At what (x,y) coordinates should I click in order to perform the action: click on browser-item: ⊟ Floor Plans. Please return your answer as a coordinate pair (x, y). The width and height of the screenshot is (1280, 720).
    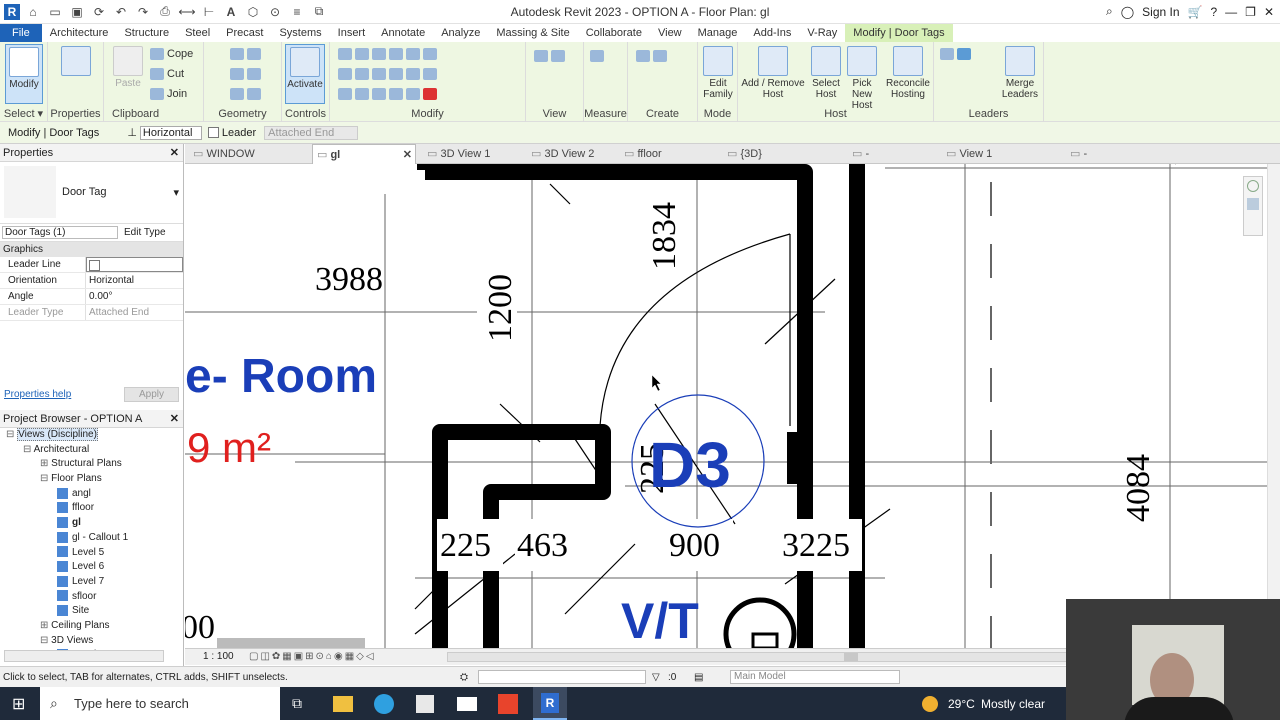
    Looking at the image, I should click on (91, 479).